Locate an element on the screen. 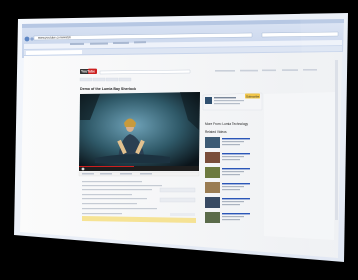 This screenshot has width=358, height=280. svg-text: YouTube is located at coordinates (88, 72).